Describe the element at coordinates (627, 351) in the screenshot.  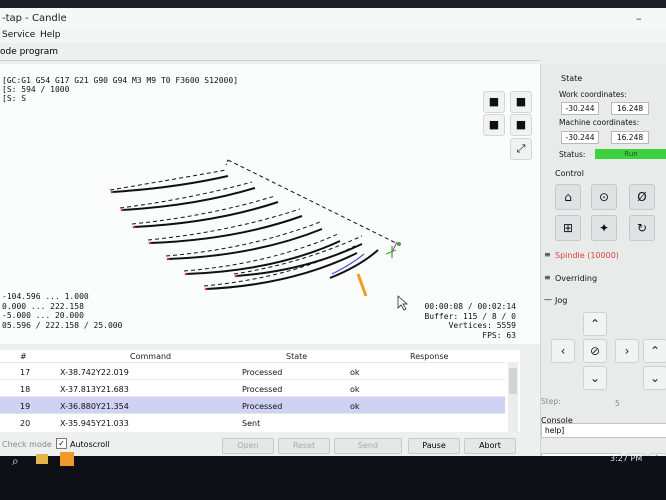
I see `jog-right-icon: ›` at that location.